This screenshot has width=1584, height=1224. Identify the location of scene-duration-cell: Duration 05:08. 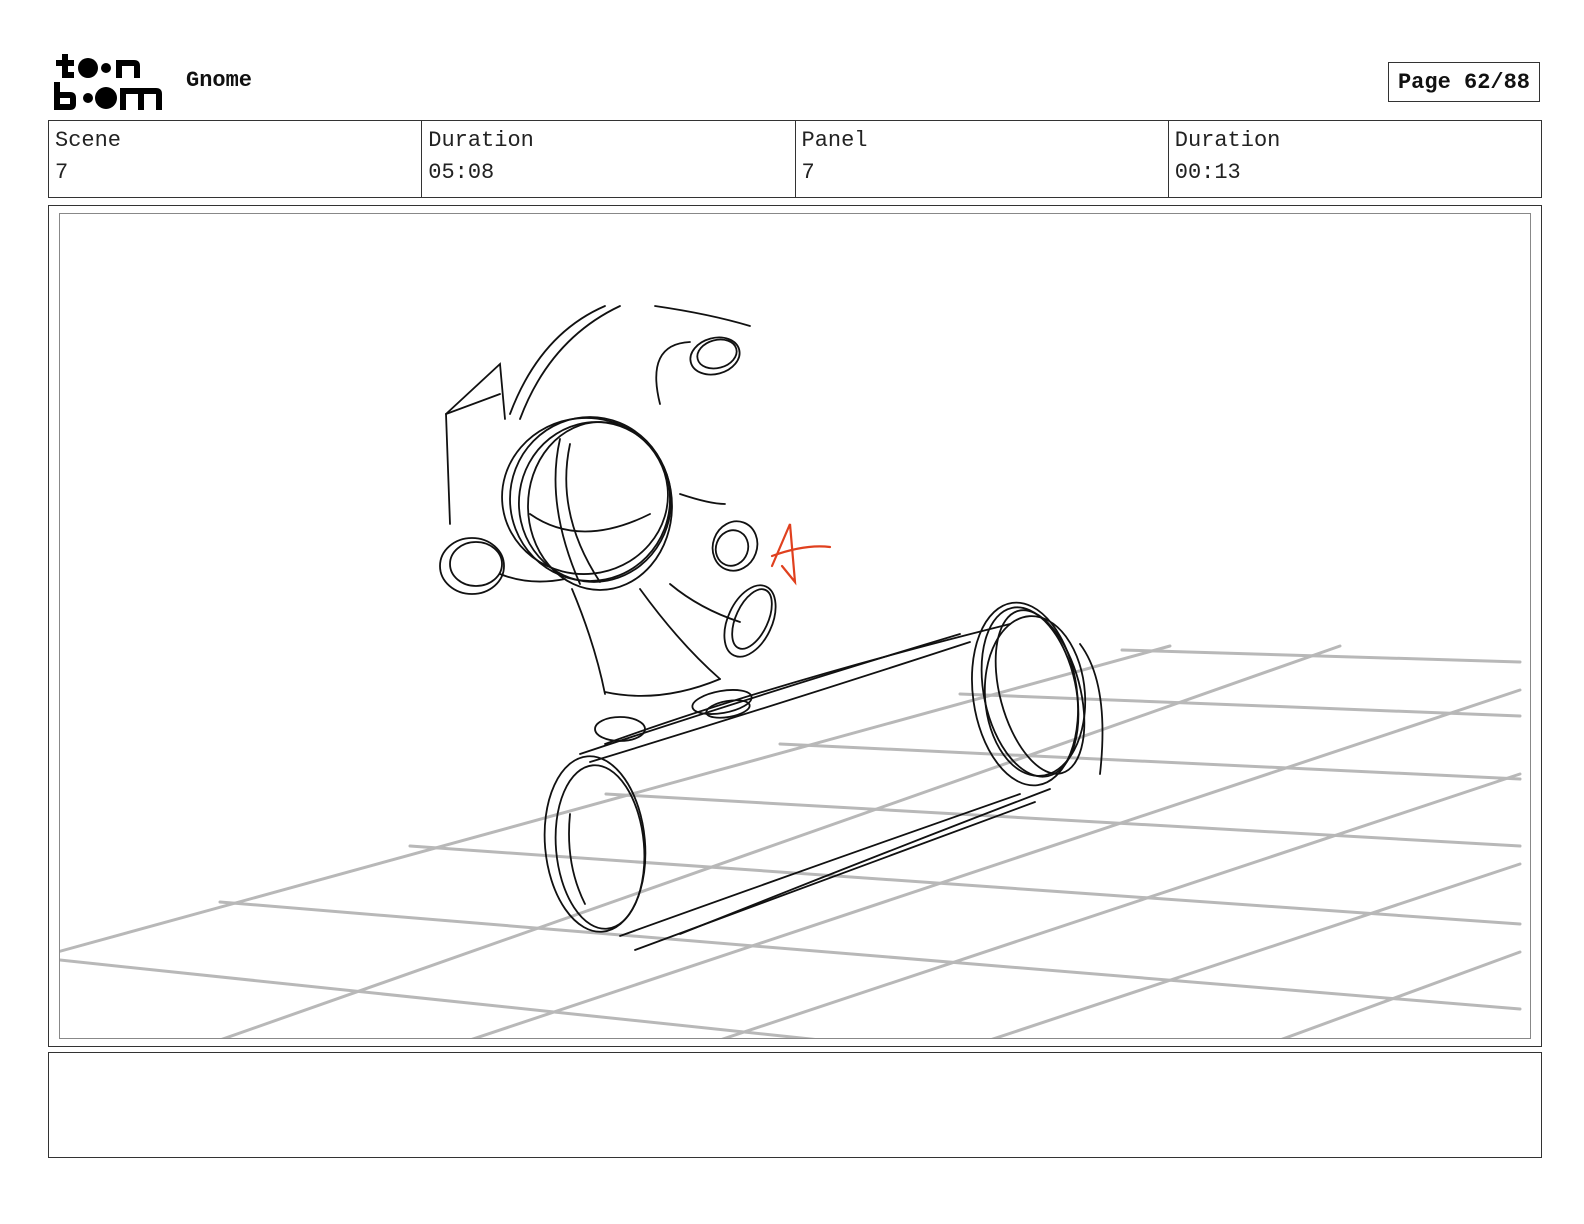
(609, 159).